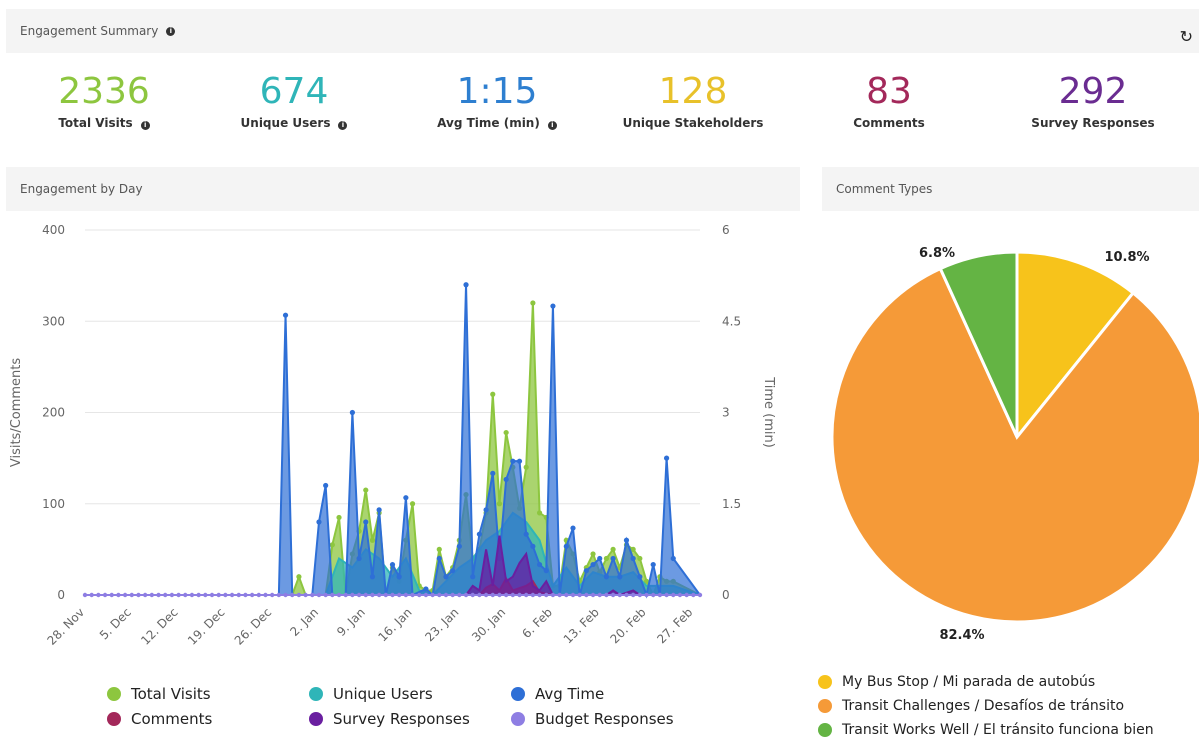  Describe the element at coordinates (159, 694) in the screenshot. I see `legend-item-total-visits: Total Visits` at that location.